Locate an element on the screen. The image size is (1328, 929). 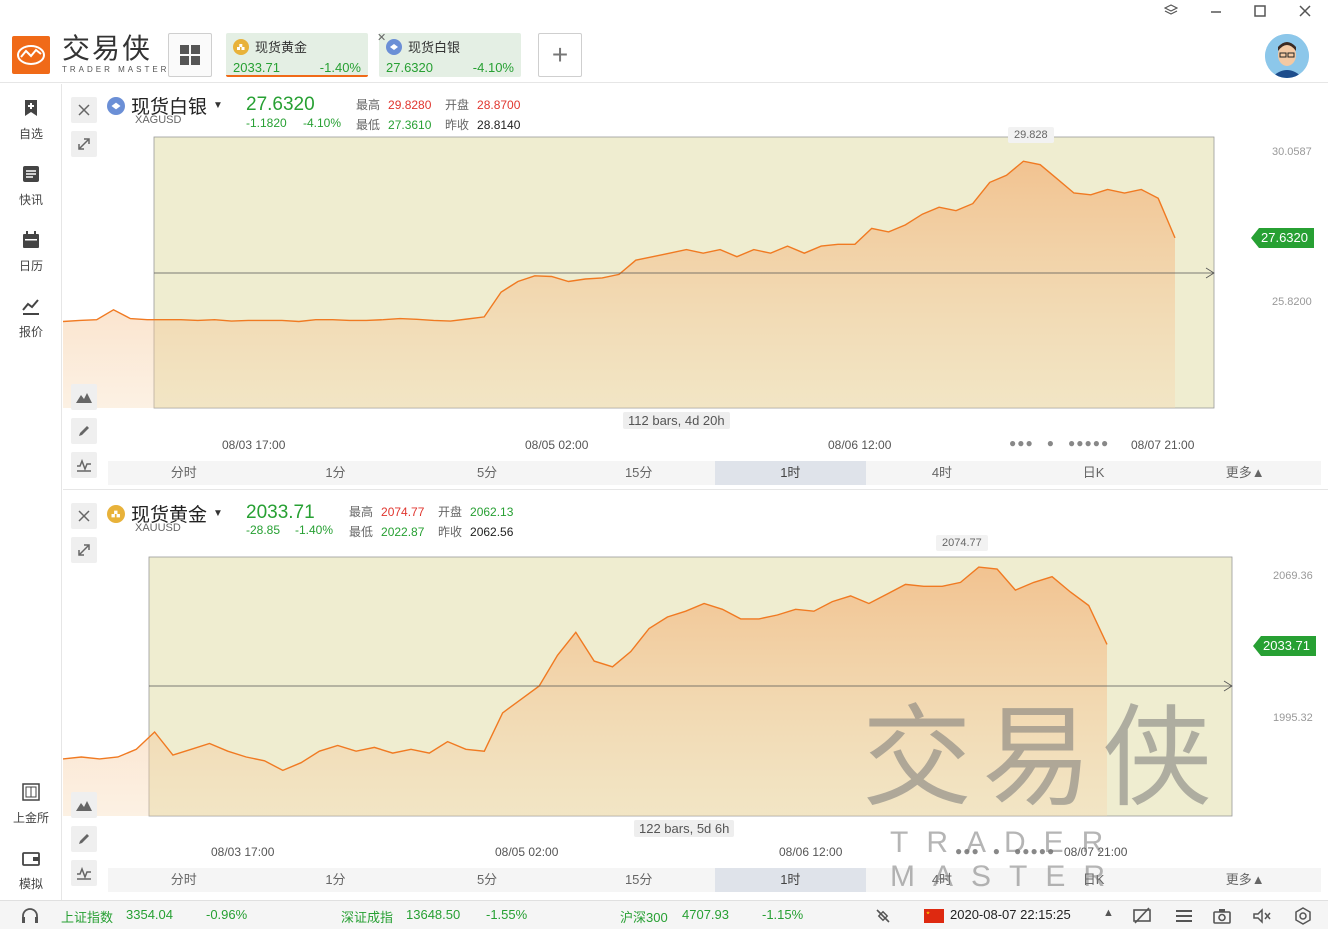
stat-low: 最低 27.3610 is located at coordinates (394, 125).